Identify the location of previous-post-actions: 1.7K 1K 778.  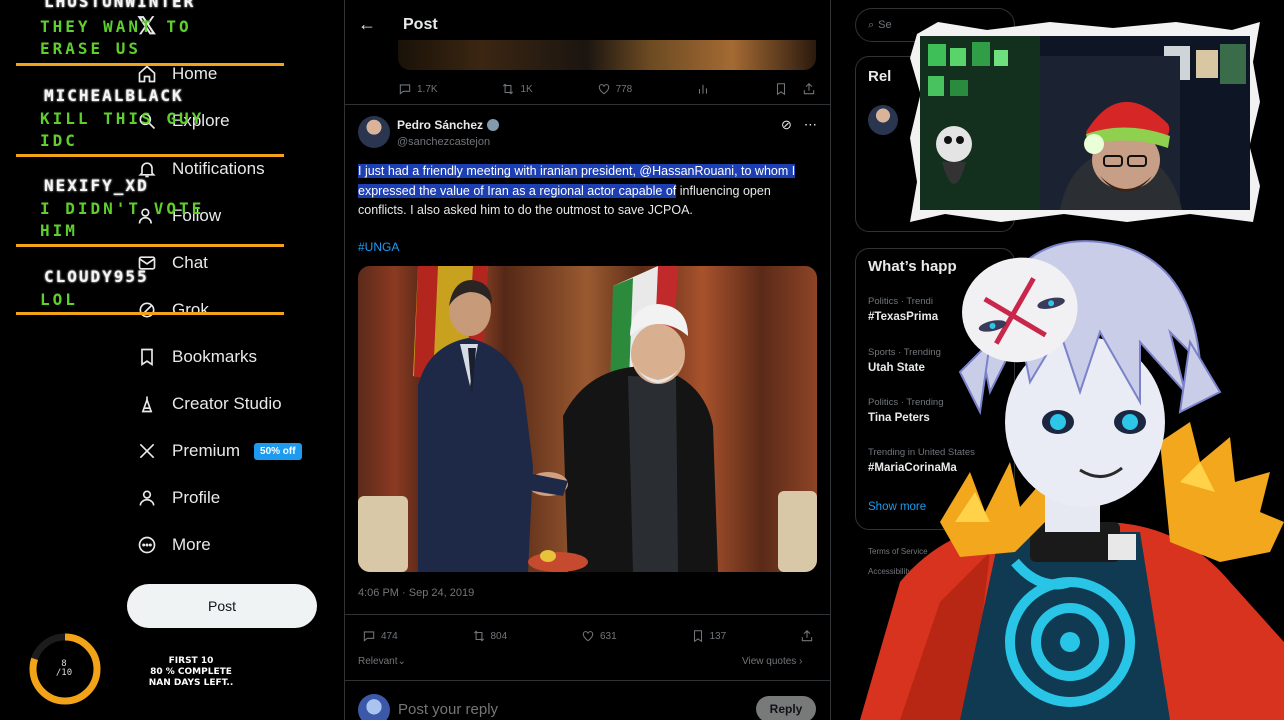
(607, 89).